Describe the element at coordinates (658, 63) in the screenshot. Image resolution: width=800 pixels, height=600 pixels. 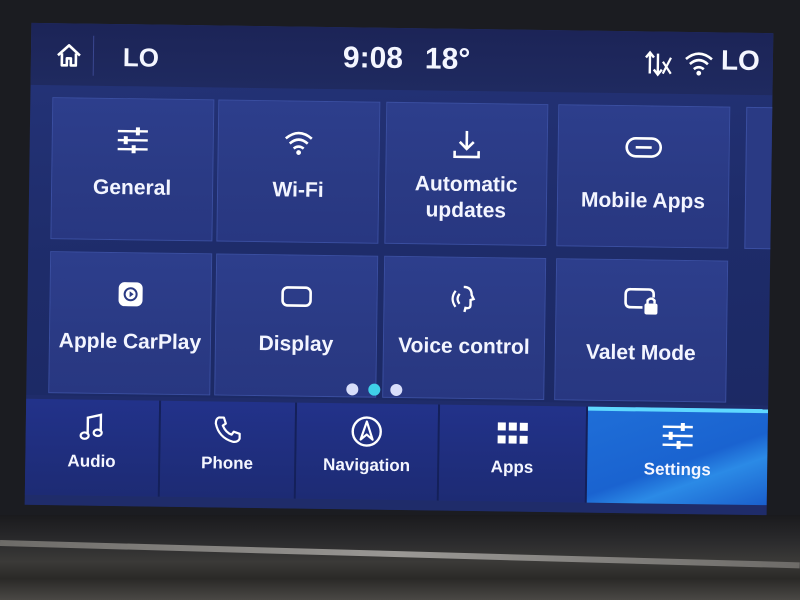
I see `data-signal-icon` at that location.